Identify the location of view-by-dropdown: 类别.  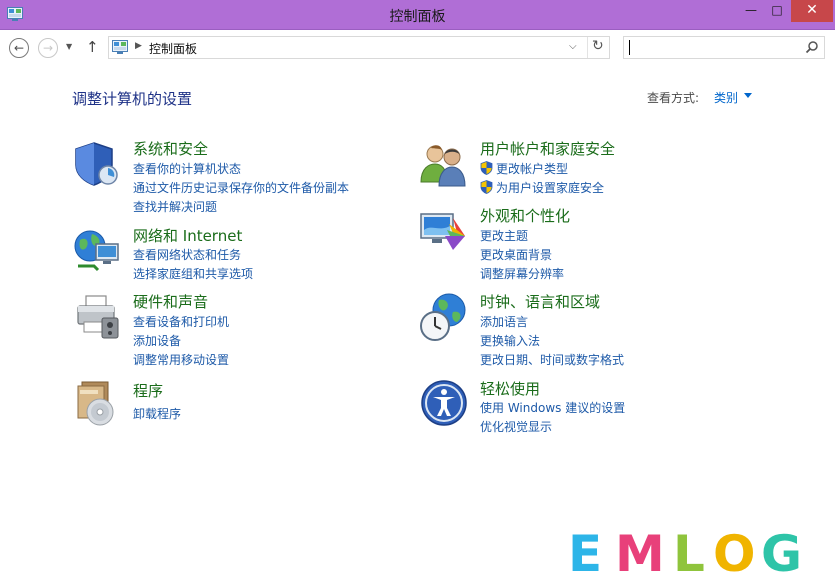
(726, 97).